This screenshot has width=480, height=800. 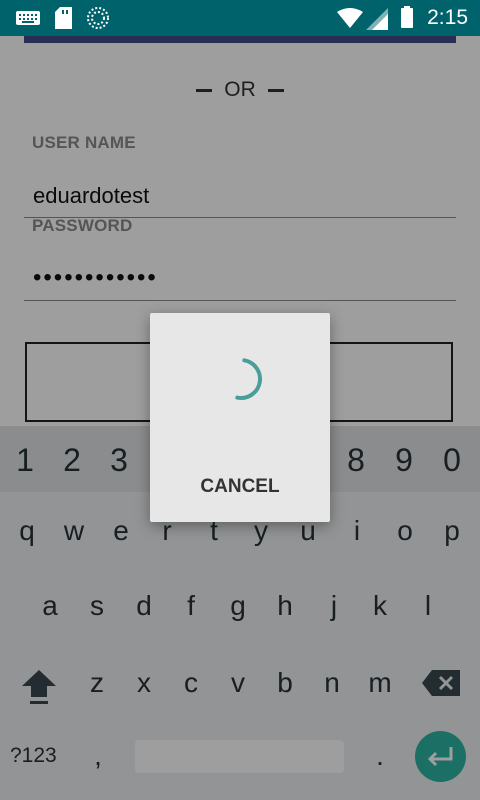 I want to click on progress-dialog: CANCEL, so click(x=240, y=417).